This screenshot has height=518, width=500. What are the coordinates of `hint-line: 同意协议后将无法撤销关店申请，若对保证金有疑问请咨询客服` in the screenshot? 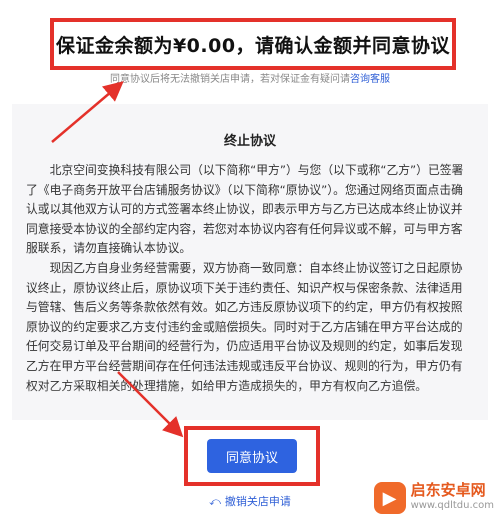 It's located at (250, 77).